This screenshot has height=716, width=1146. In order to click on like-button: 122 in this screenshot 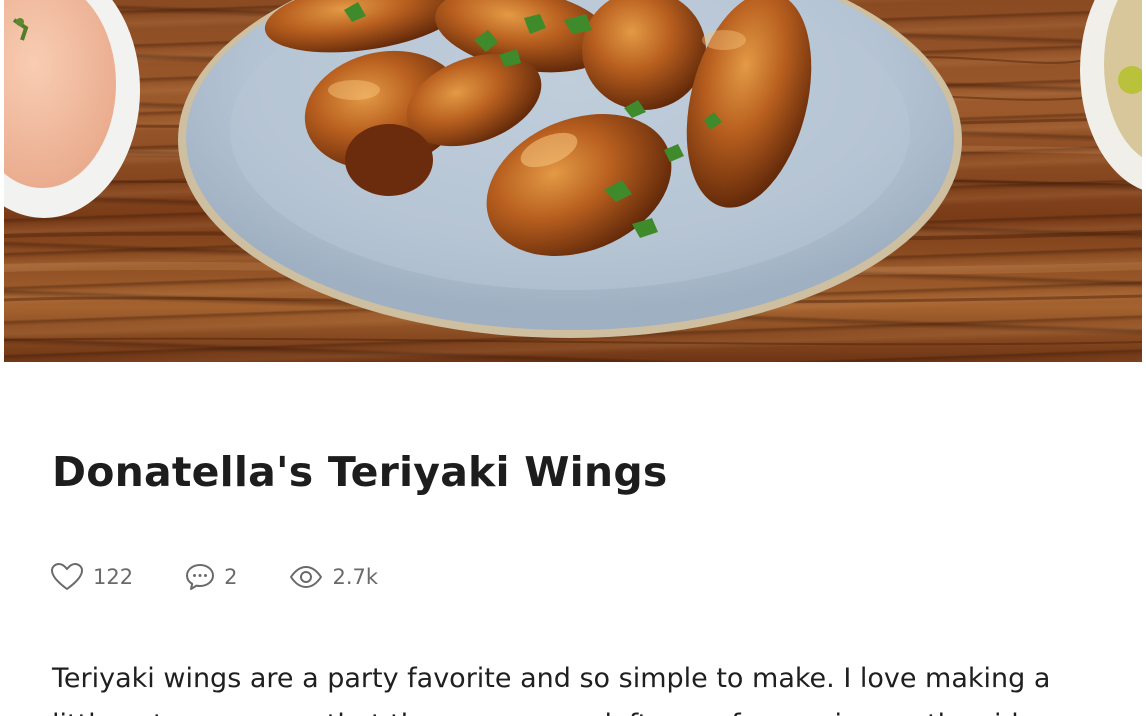, I will do `click(91, 577)`.